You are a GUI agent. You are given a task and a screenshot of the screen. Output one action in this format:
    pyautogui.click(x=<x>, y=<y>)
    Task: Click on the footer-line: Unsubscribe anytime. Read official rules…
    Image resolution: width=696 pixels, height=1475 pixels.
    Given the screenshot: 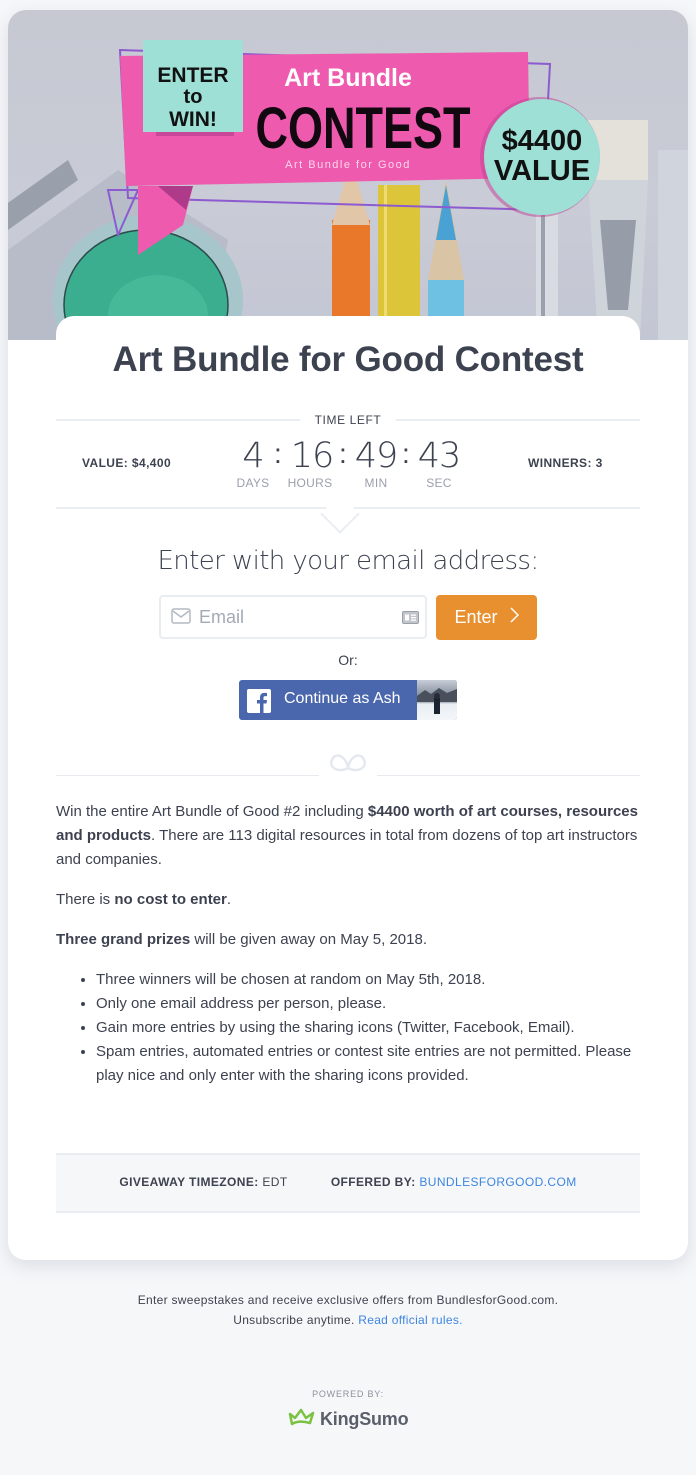 What is the action you would take?
    pyautogui.click(x=348, y=1320)
    